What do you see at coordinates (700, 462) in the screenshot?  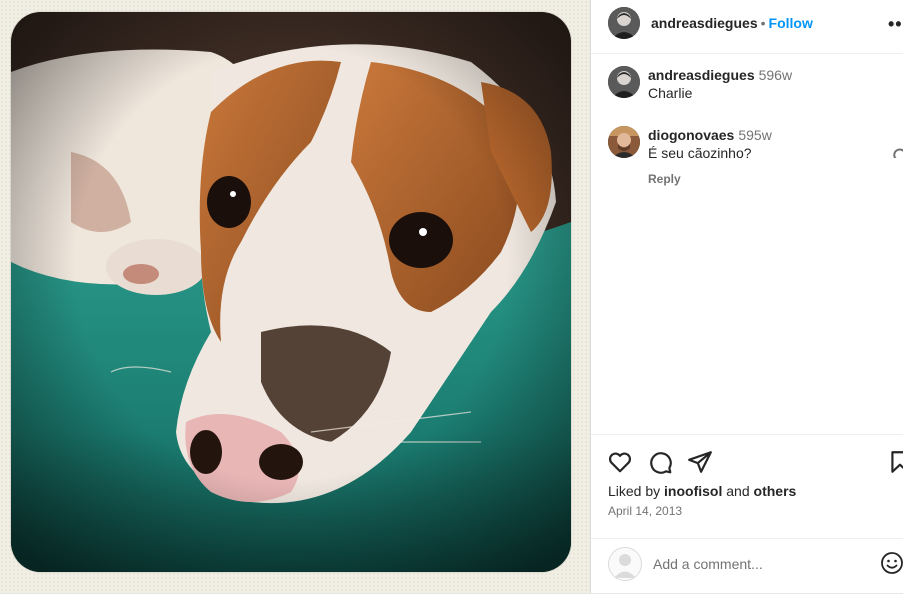 I see `share-icon` at bounding box center [700, 462].